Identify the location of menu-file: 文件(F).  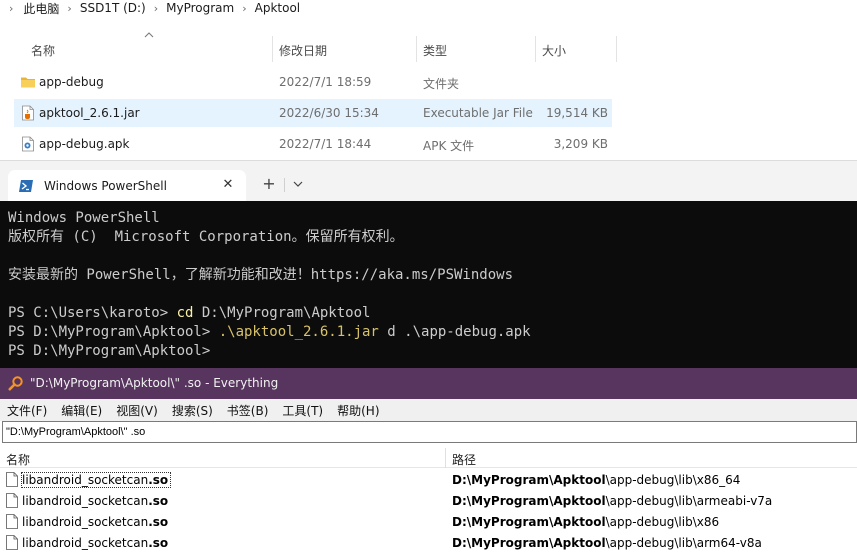
(27, 410).